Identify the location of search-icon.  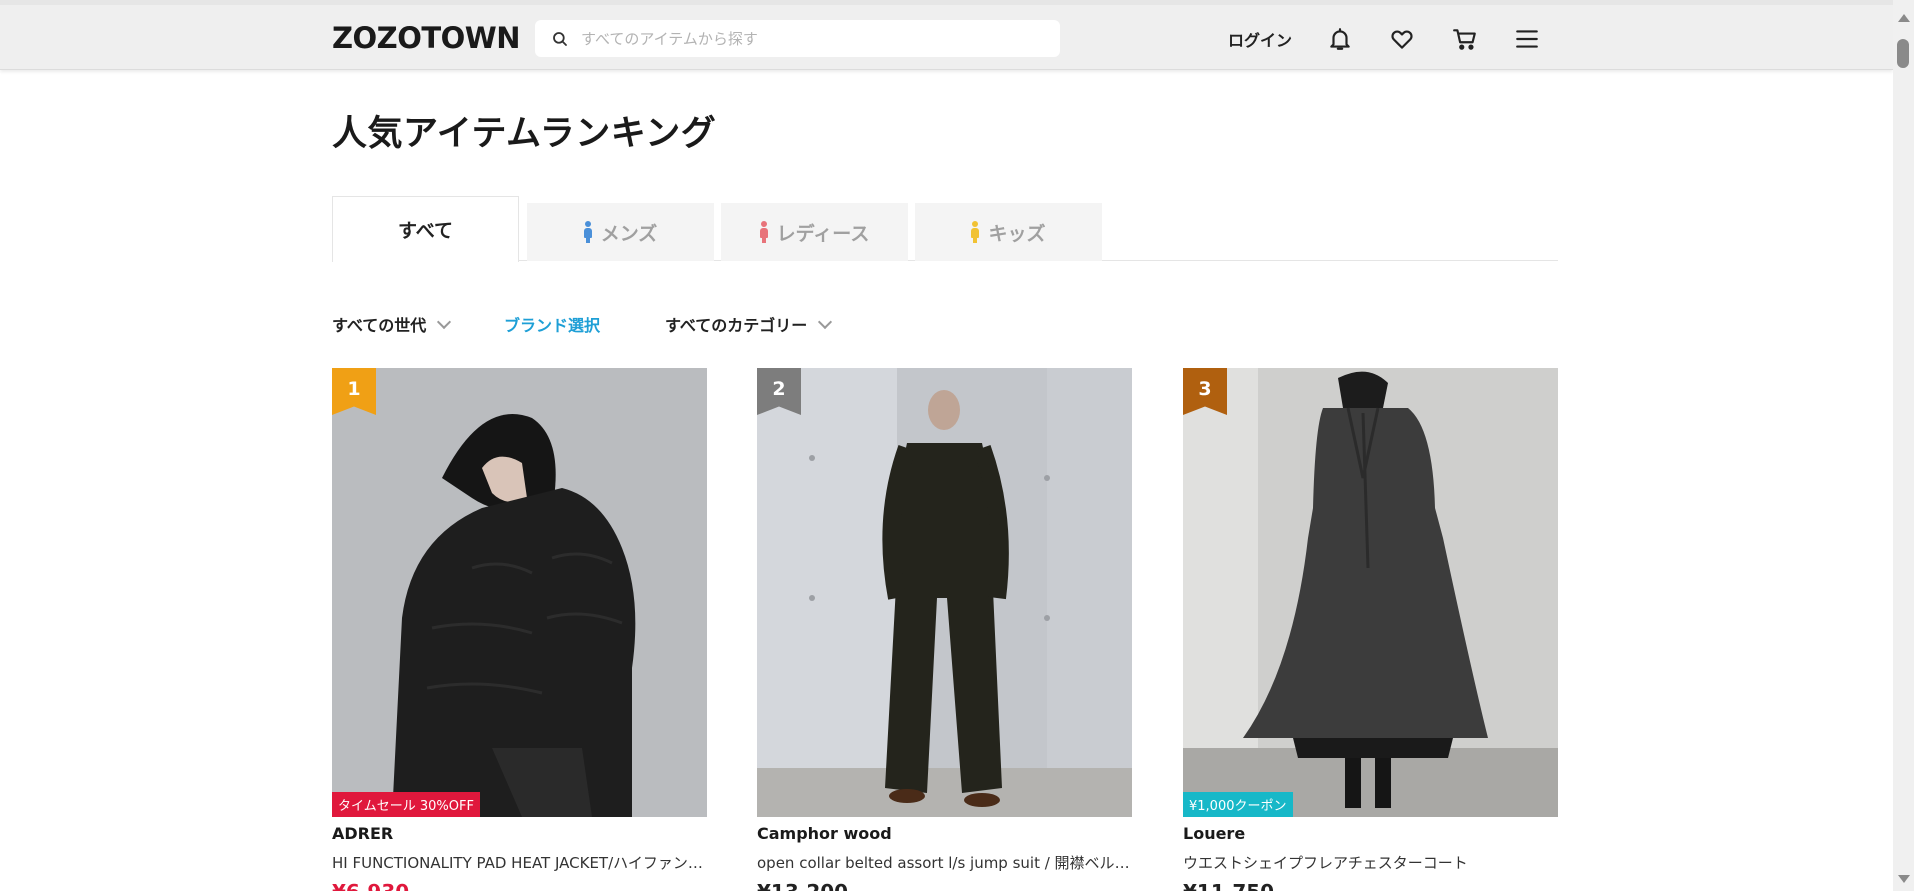
(560, 38).